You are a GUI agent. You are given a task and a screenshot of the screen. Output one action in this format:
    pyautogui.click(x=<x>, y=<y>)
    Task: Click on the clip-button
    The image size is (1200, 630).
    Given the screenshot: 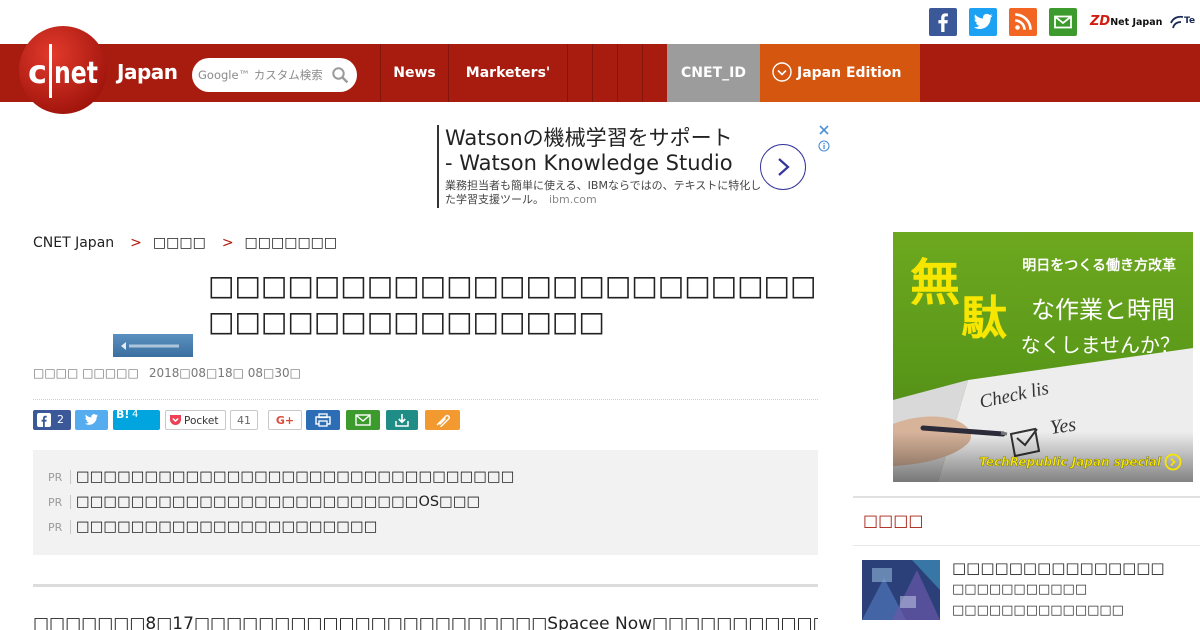 What is the action you would take?
    pyautogui.click(x=442, y=420)
    